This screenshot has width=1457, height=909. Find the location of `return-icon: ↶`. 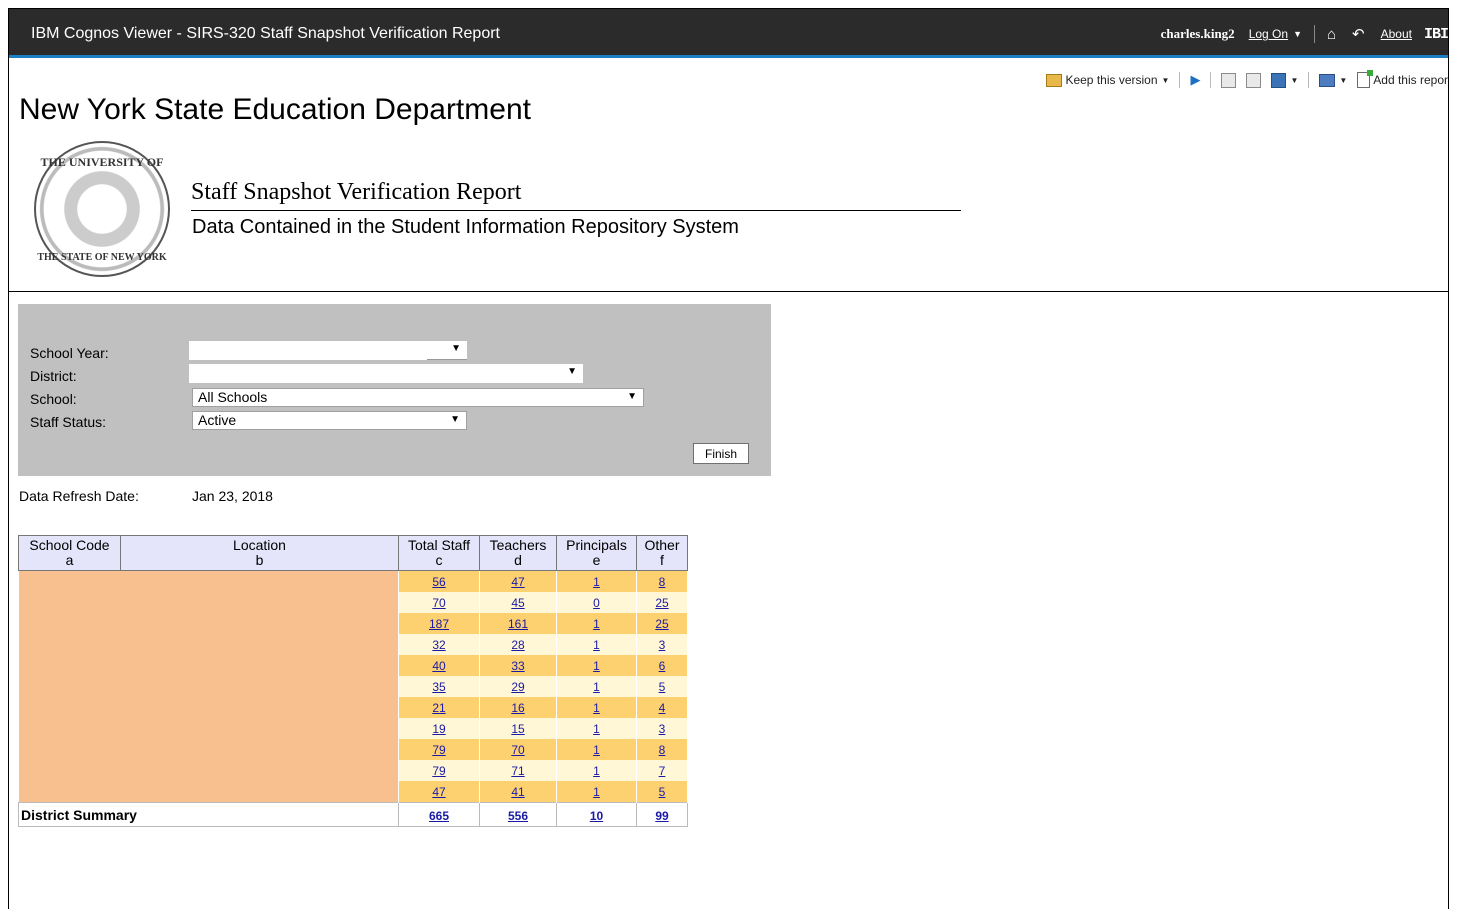

return-icon: ↶ is located at coordinates (1358, 34).